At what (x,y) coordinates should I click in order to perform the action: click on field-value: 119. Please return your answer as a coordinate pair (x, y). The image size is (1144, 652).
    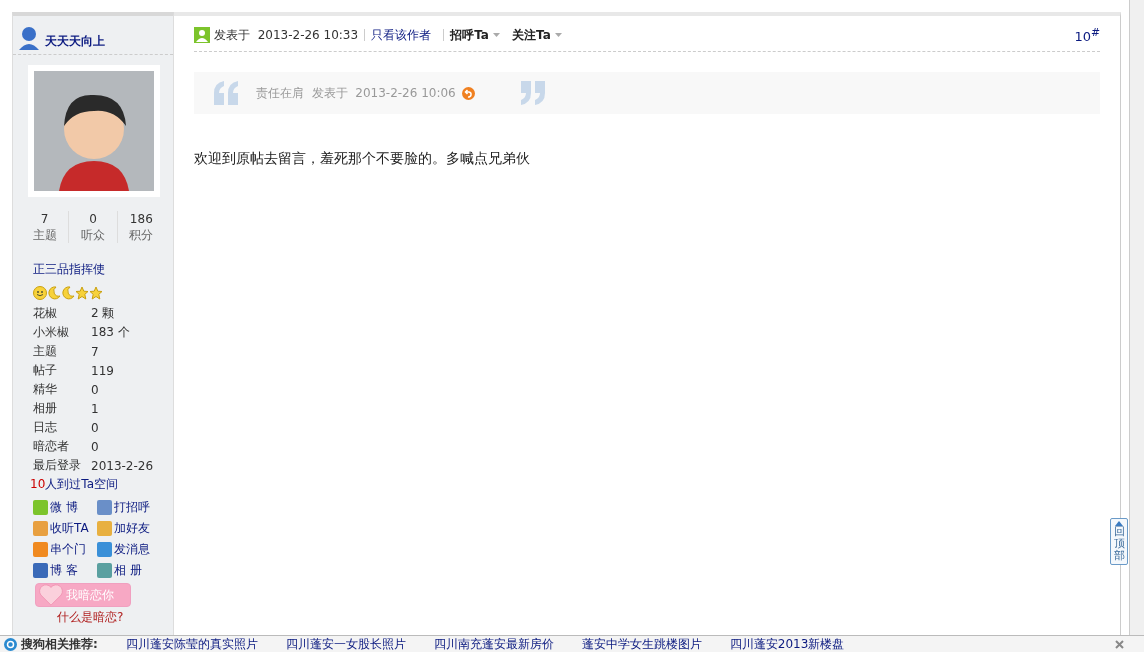
    Looking at the image, I should click on (102, 370).